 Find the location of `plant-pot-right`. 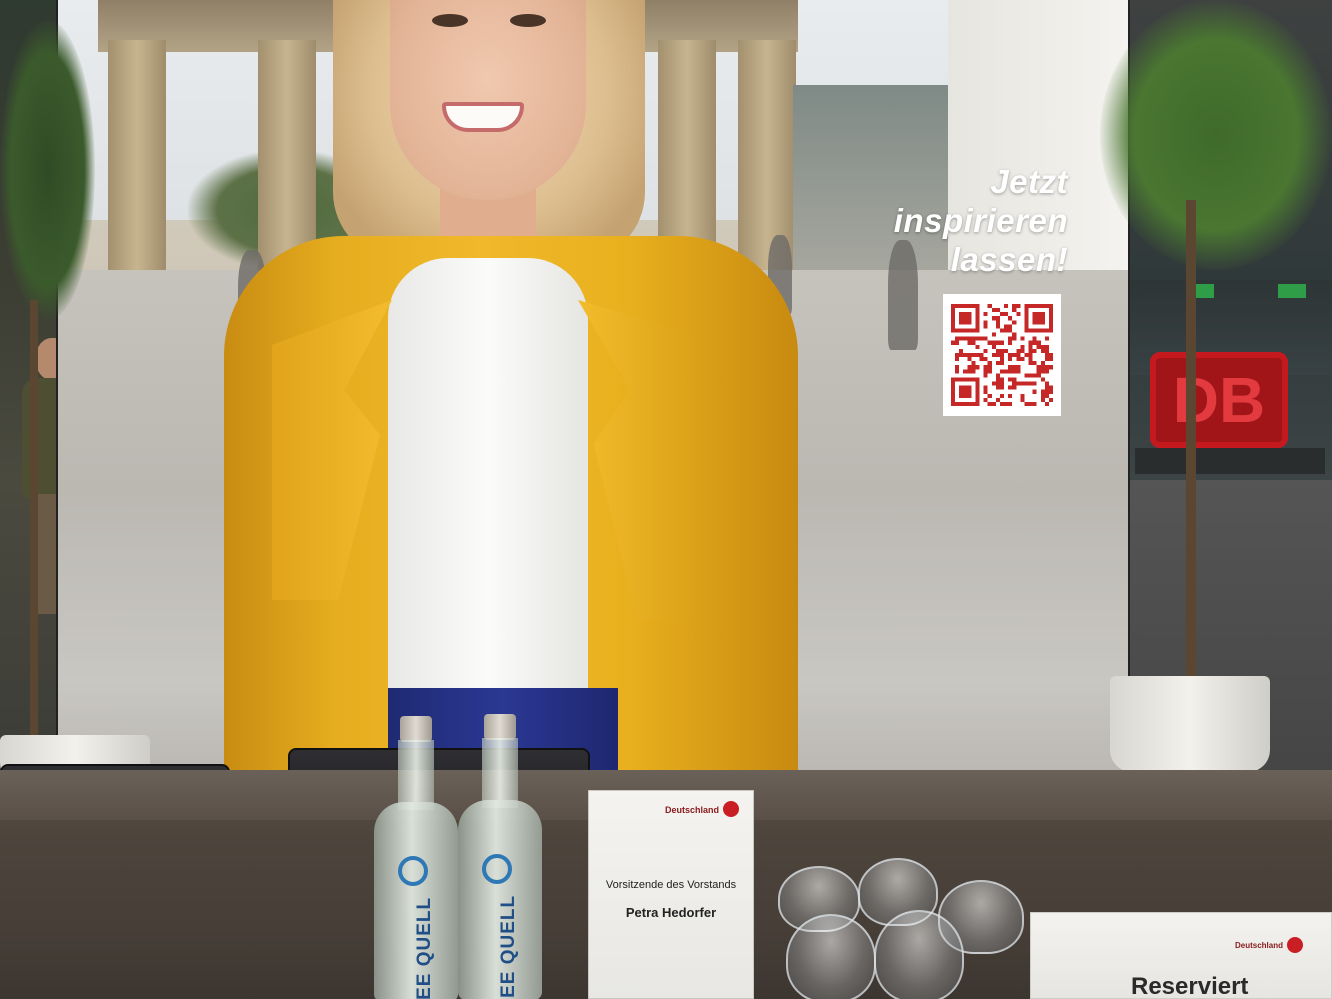

plant-pot-right is located at coordinates (1190, 724).